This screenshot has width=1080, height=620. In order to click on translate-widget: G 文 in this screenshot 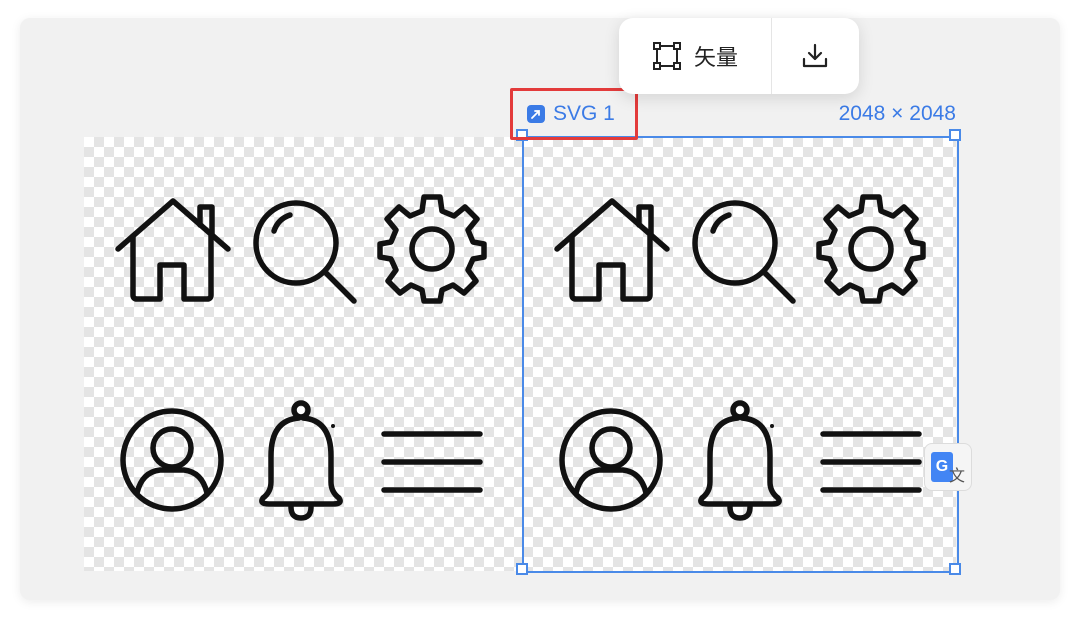, I will do `click(948, 467)`.